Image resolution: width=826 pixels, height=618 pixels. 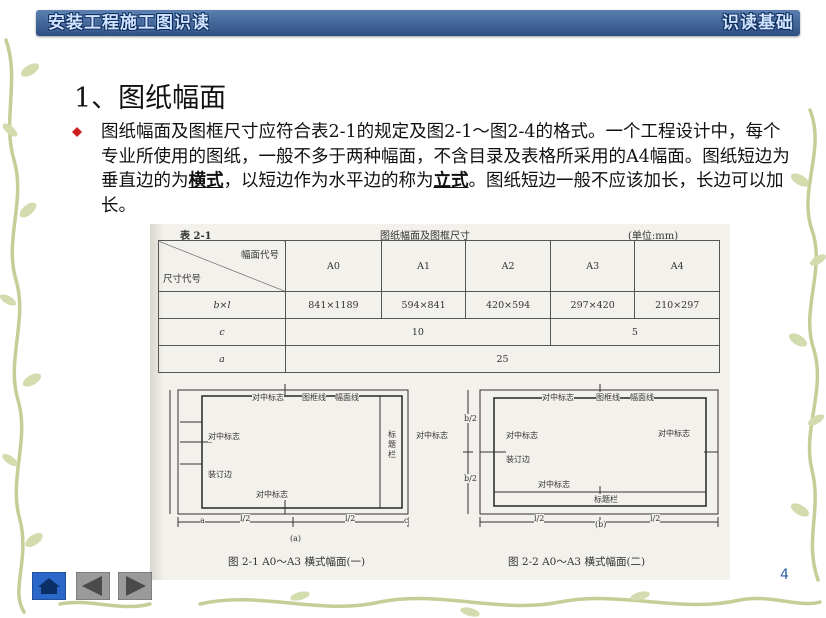 I want to click on diag-top-label: 幅面代号, so click(x=259, y=255).